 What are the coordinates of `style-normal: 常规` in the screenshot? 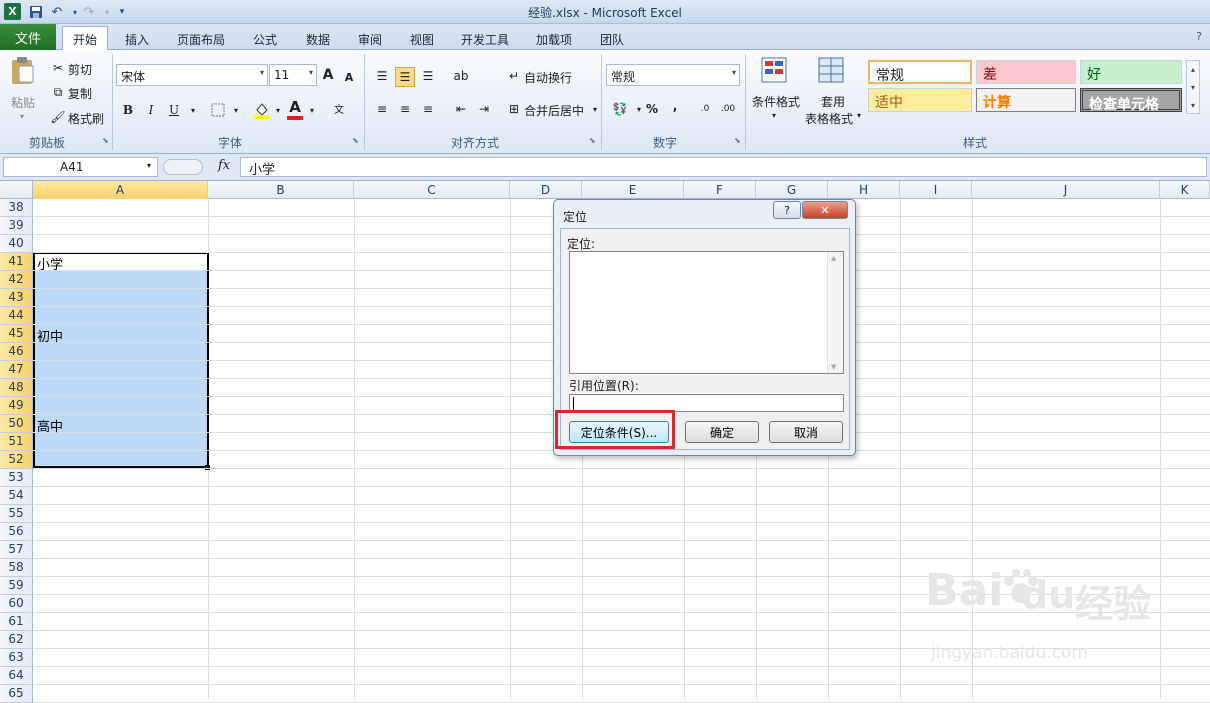 It's located at (920, 72).